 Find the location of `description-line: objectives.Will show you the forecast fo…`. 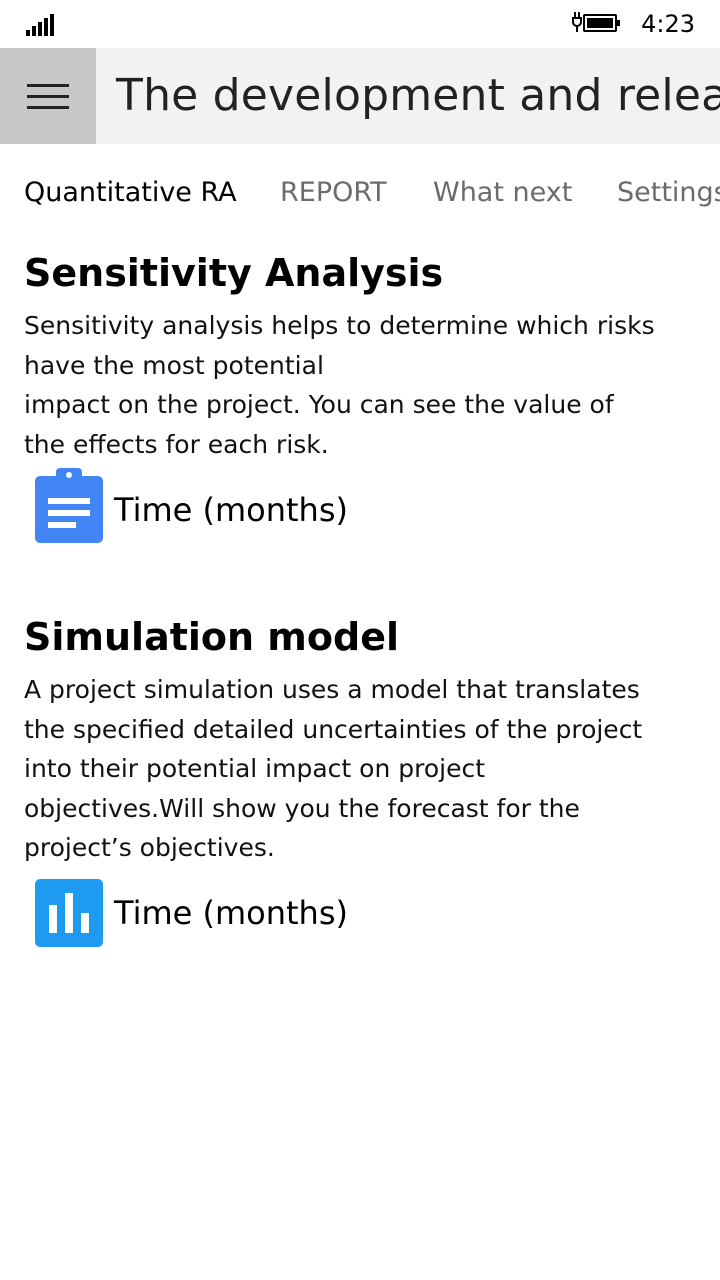

description-line: objectives.Will show you the forecast fo… is located at coordinates (302, 808).